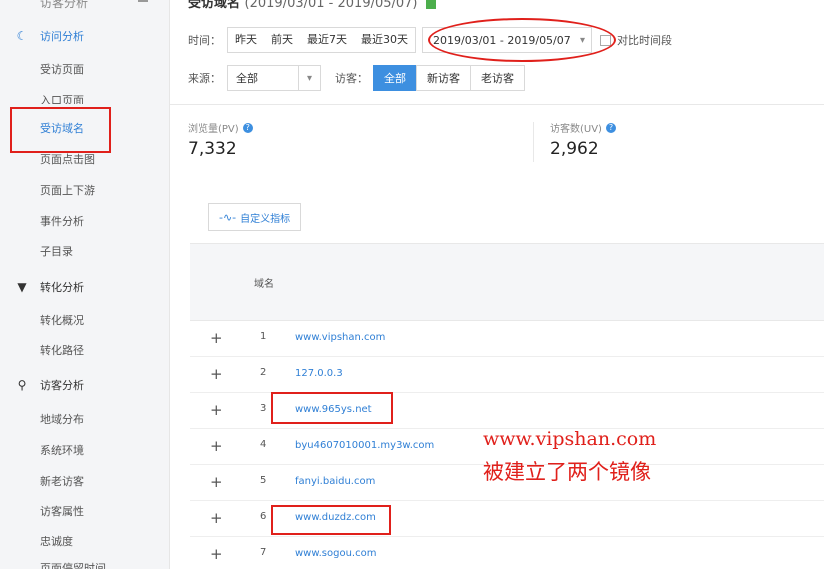 This screenshot has width=824, height=569. Describe the element at coordinates (497, 78) in the screenshot. I see `visitor-returning-button: 老访客` at that location.